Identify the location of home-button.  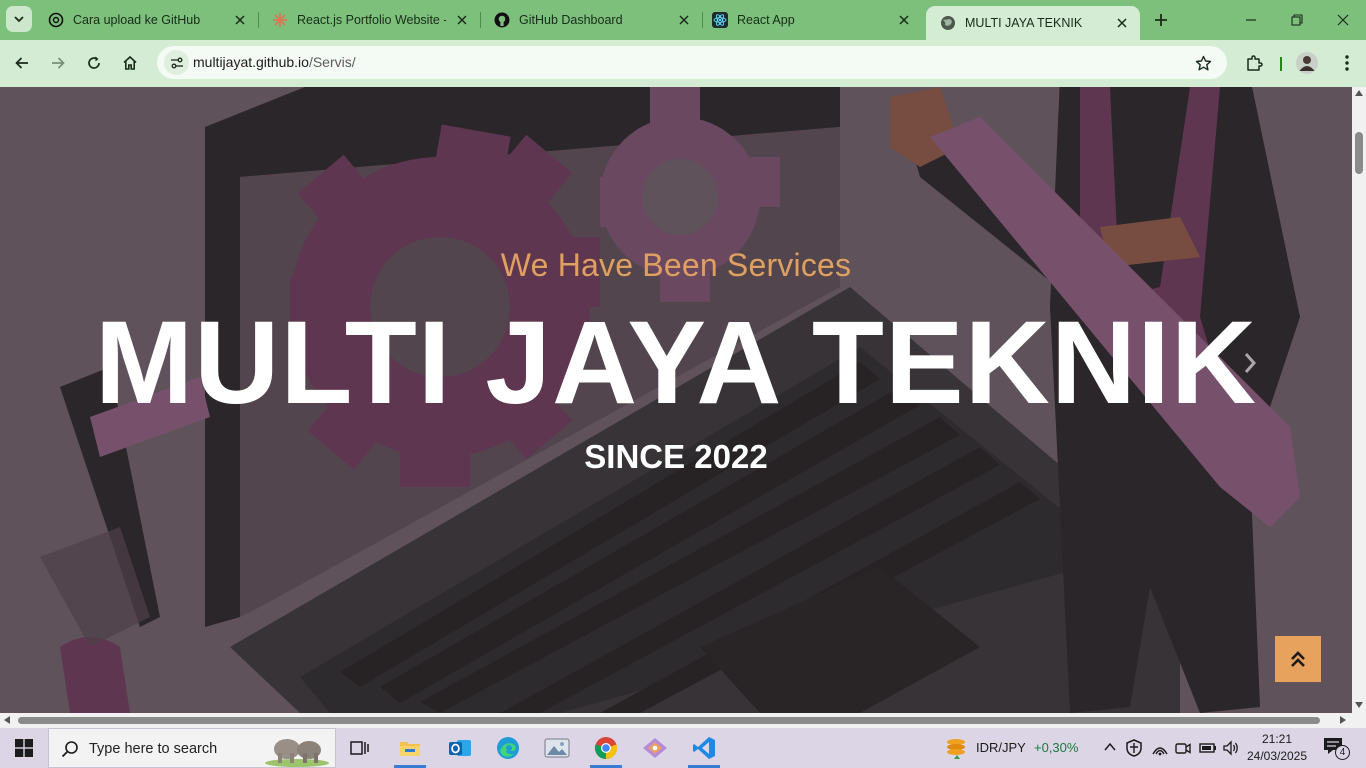
(130, 63).